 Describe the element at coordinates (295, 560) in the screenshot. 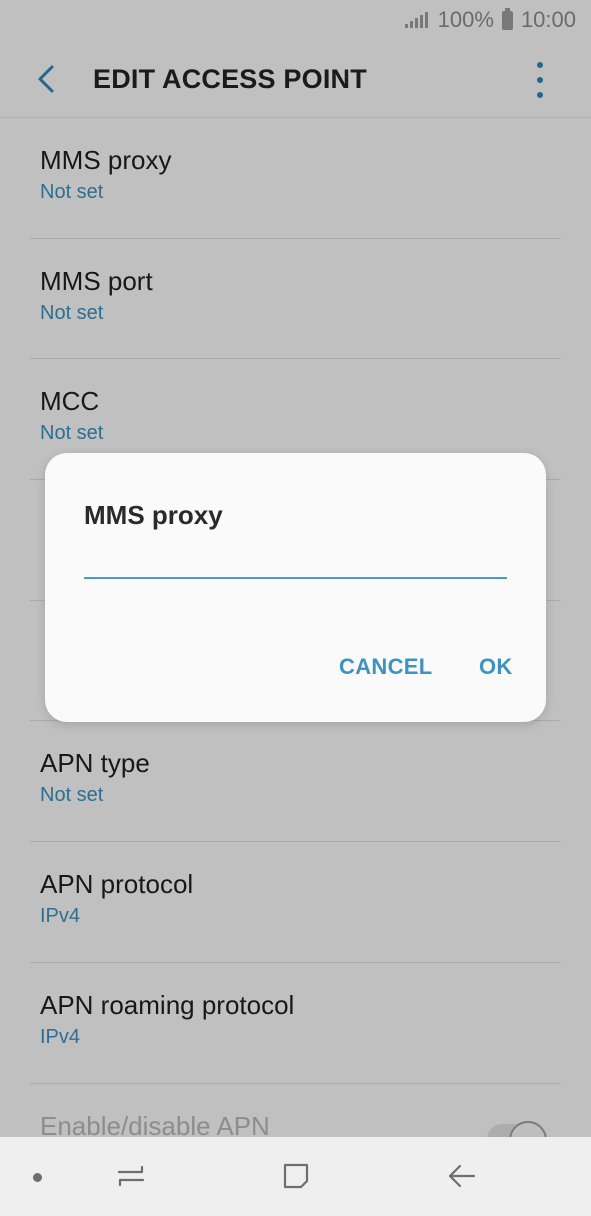

I see `mms-proxy-input` at that location.